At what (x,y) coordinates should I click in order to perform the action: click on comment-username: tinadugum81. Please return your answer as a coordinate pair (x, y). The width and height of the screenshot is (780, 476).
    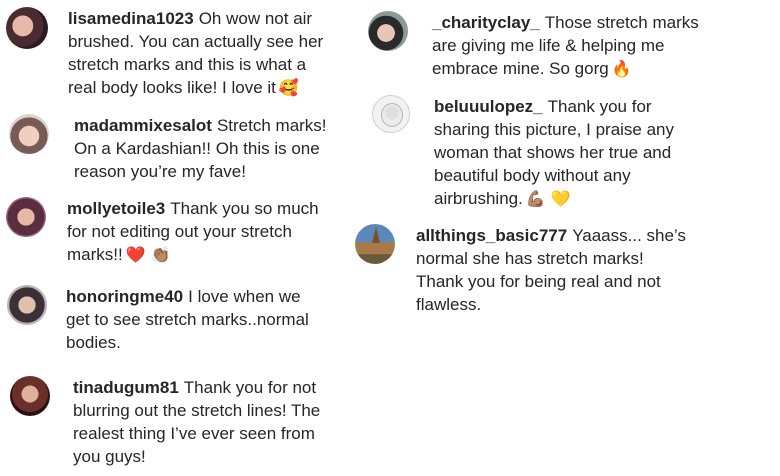
    Looking at the image, I should click on (126, 387).